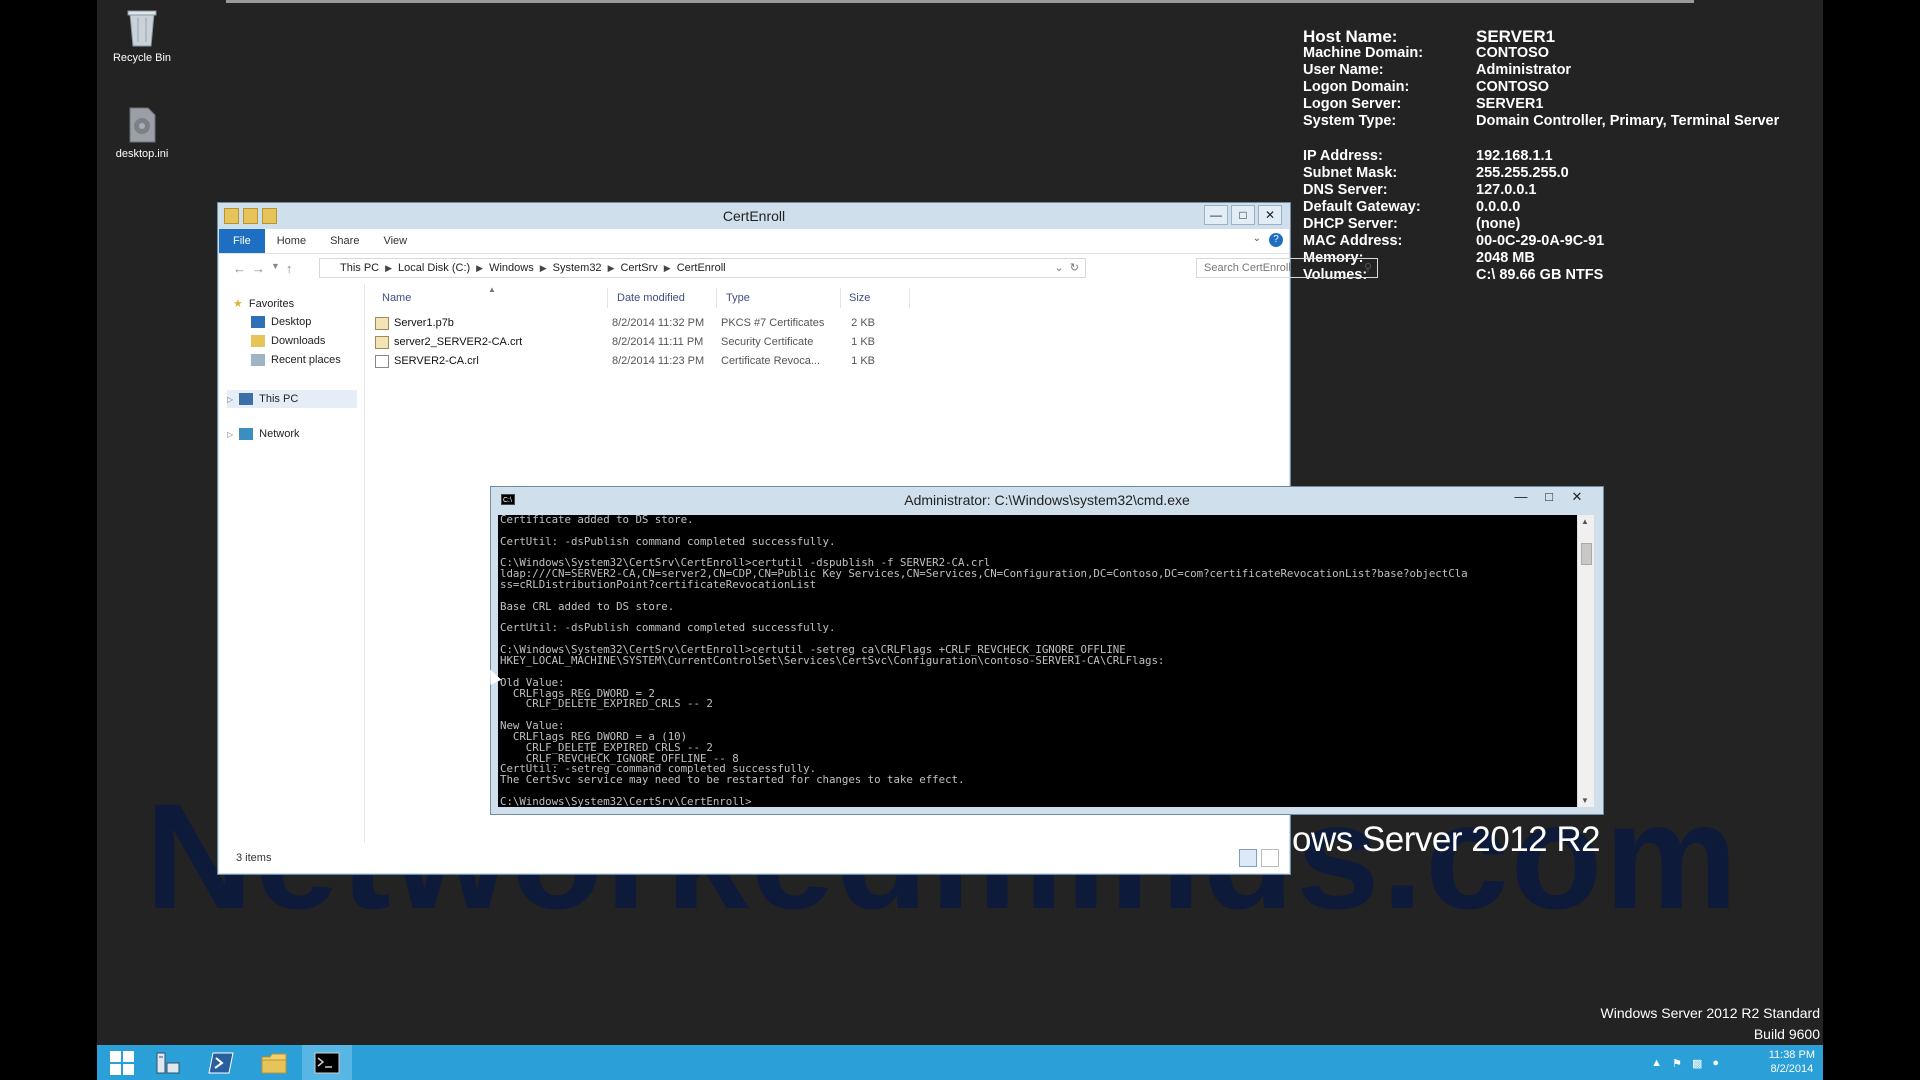  Describe the element at coordinates (1585, 521) in the screenshot. I see `scroll-up-icon: ▲` at that location.